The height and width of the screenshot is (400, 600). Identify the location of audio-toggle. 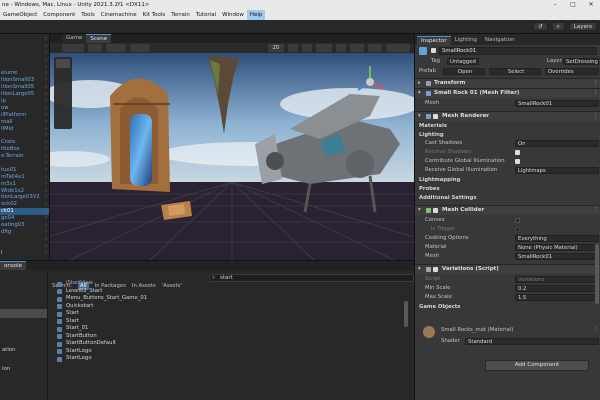
(307, 48).